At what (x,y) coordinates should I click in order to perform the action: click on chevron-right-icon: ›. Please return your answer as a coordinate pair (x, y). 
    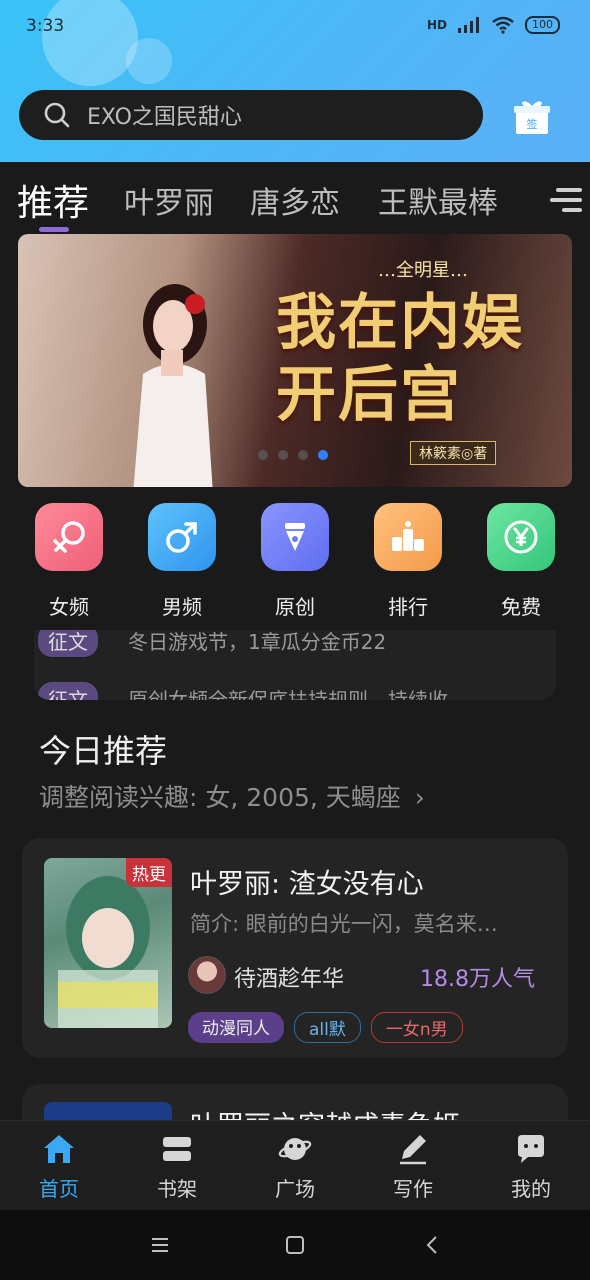
    Looking at the image, I should click on (419, 797).